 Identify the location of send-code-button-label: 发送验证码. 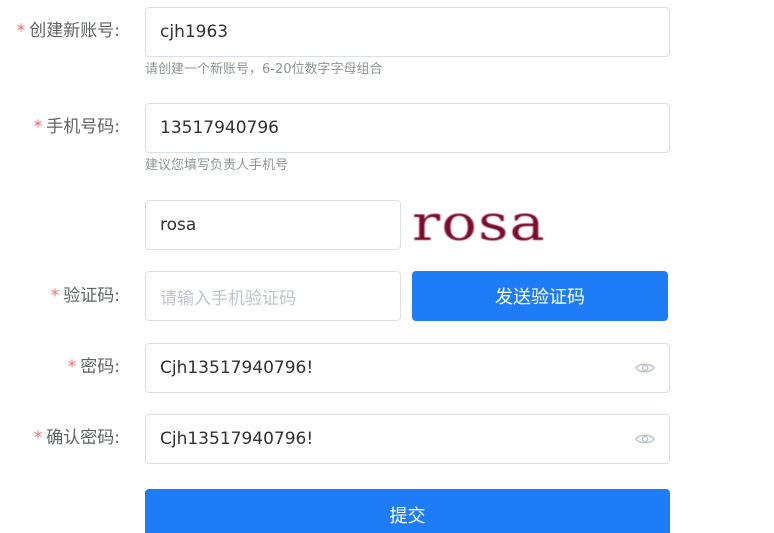
(540, 297).